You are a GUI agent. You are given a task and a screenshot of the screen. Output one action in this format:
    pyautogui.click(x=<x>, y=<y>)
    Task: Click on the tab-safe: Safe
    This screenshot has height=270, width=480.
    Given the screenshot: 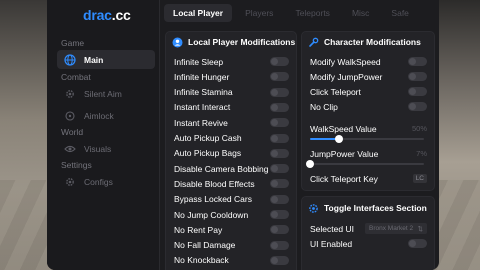 What is the action you would take?
    pyautogui.click(x=400, y=13)
    